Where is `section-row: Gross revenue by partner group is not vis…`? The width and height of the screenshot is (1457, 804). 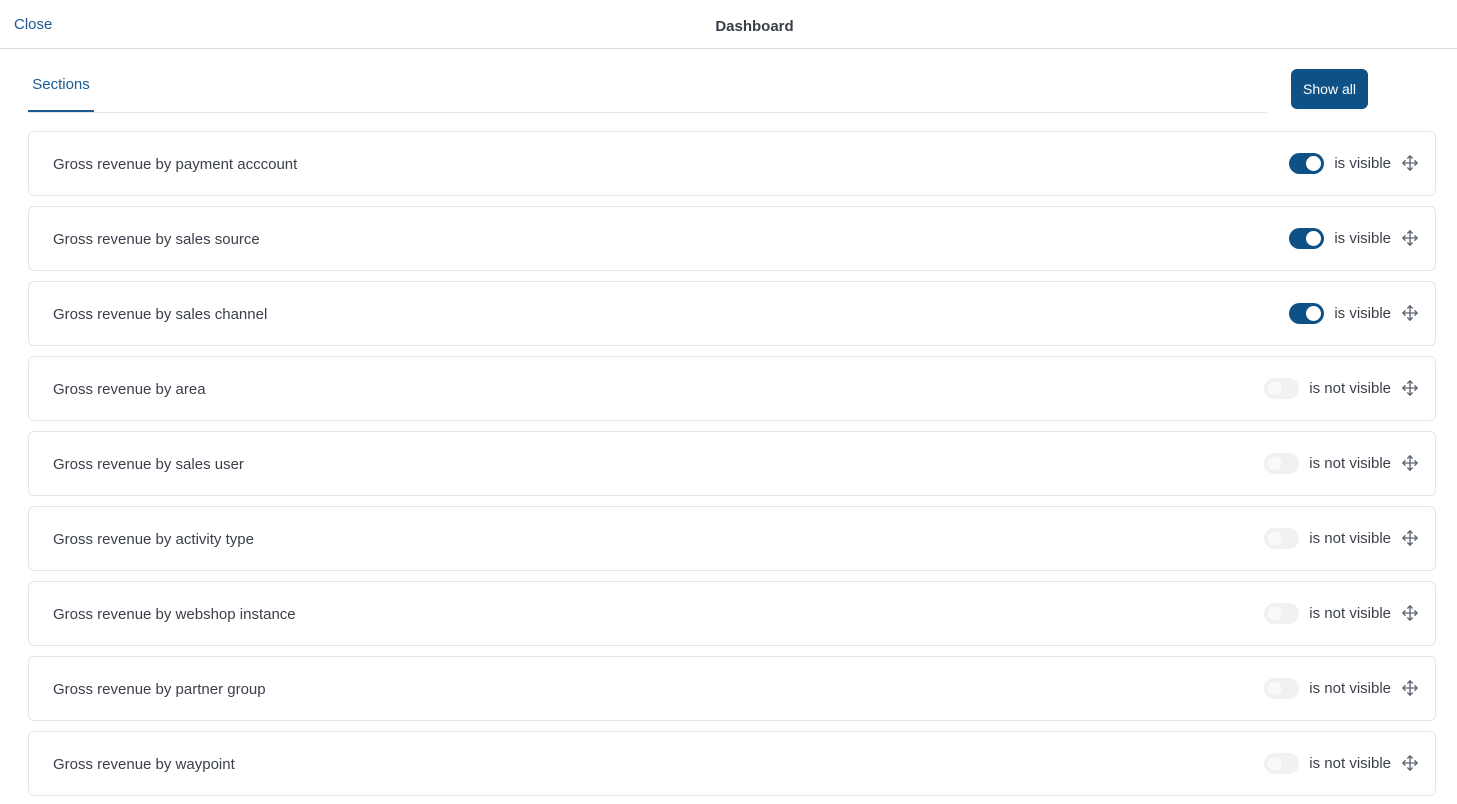
section-row: Gross revenue by partner group is not vis… is located at coordinates (732, 688).